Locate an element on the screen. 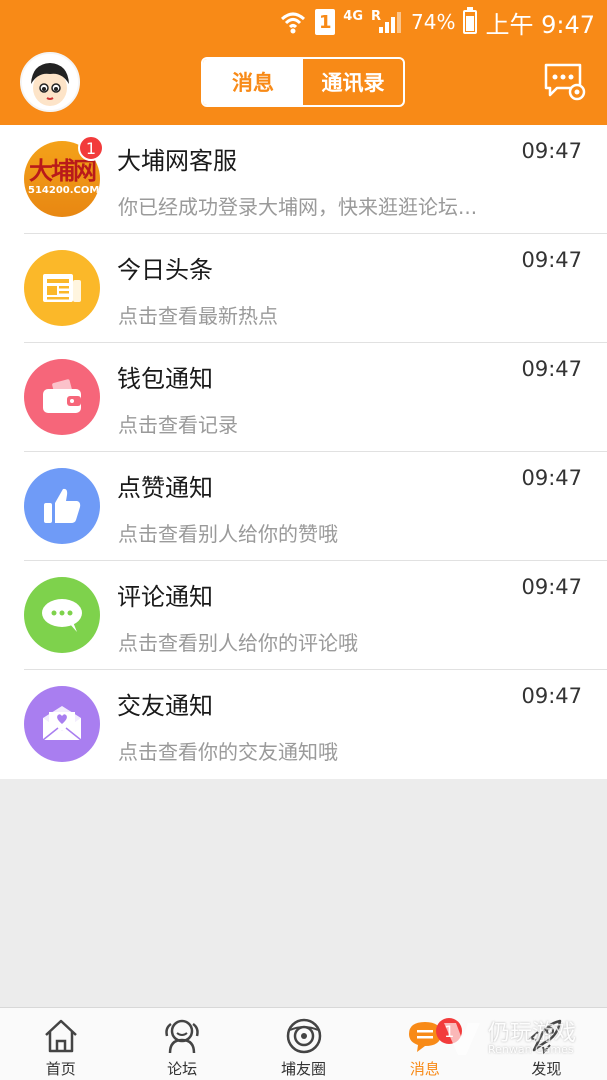 The height and width of the screenshot is (1080, 607). user-avatar is located at coordinates (50, 82).